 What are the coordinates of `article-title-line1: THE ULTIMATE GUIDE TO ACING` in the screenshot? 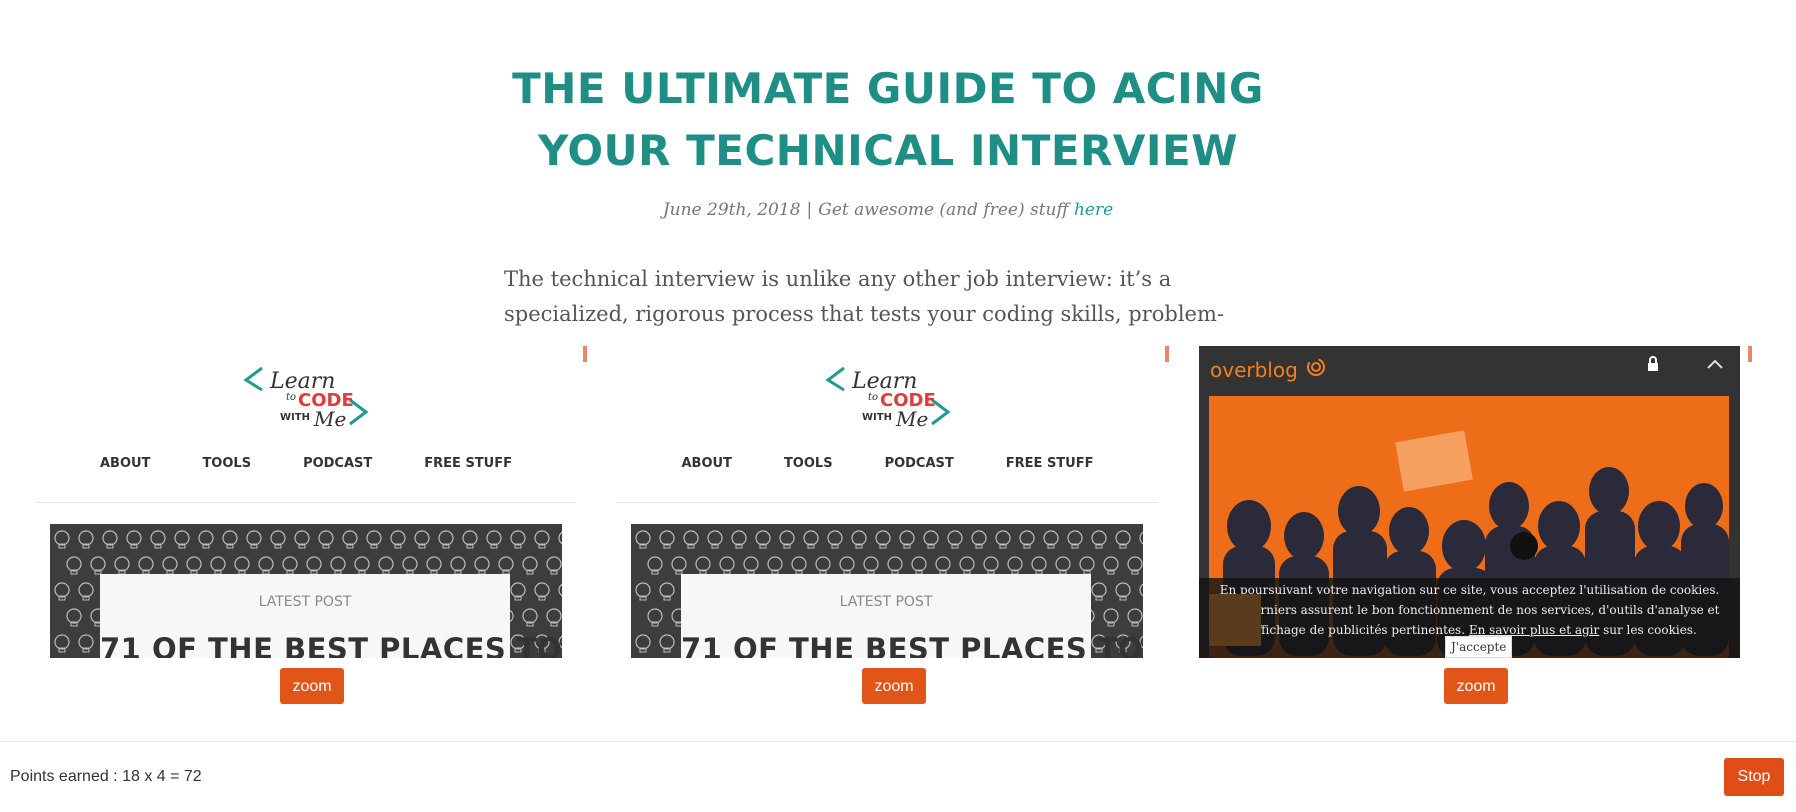 It's located at (888, 88).